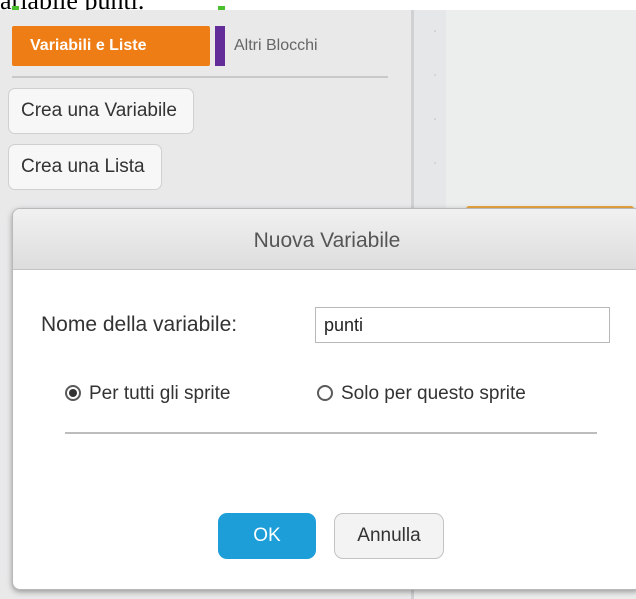  Describe the element at coordinates (139, 324) in the screenshot. I see `variable-name-label: Nome della variabile:` at that location.